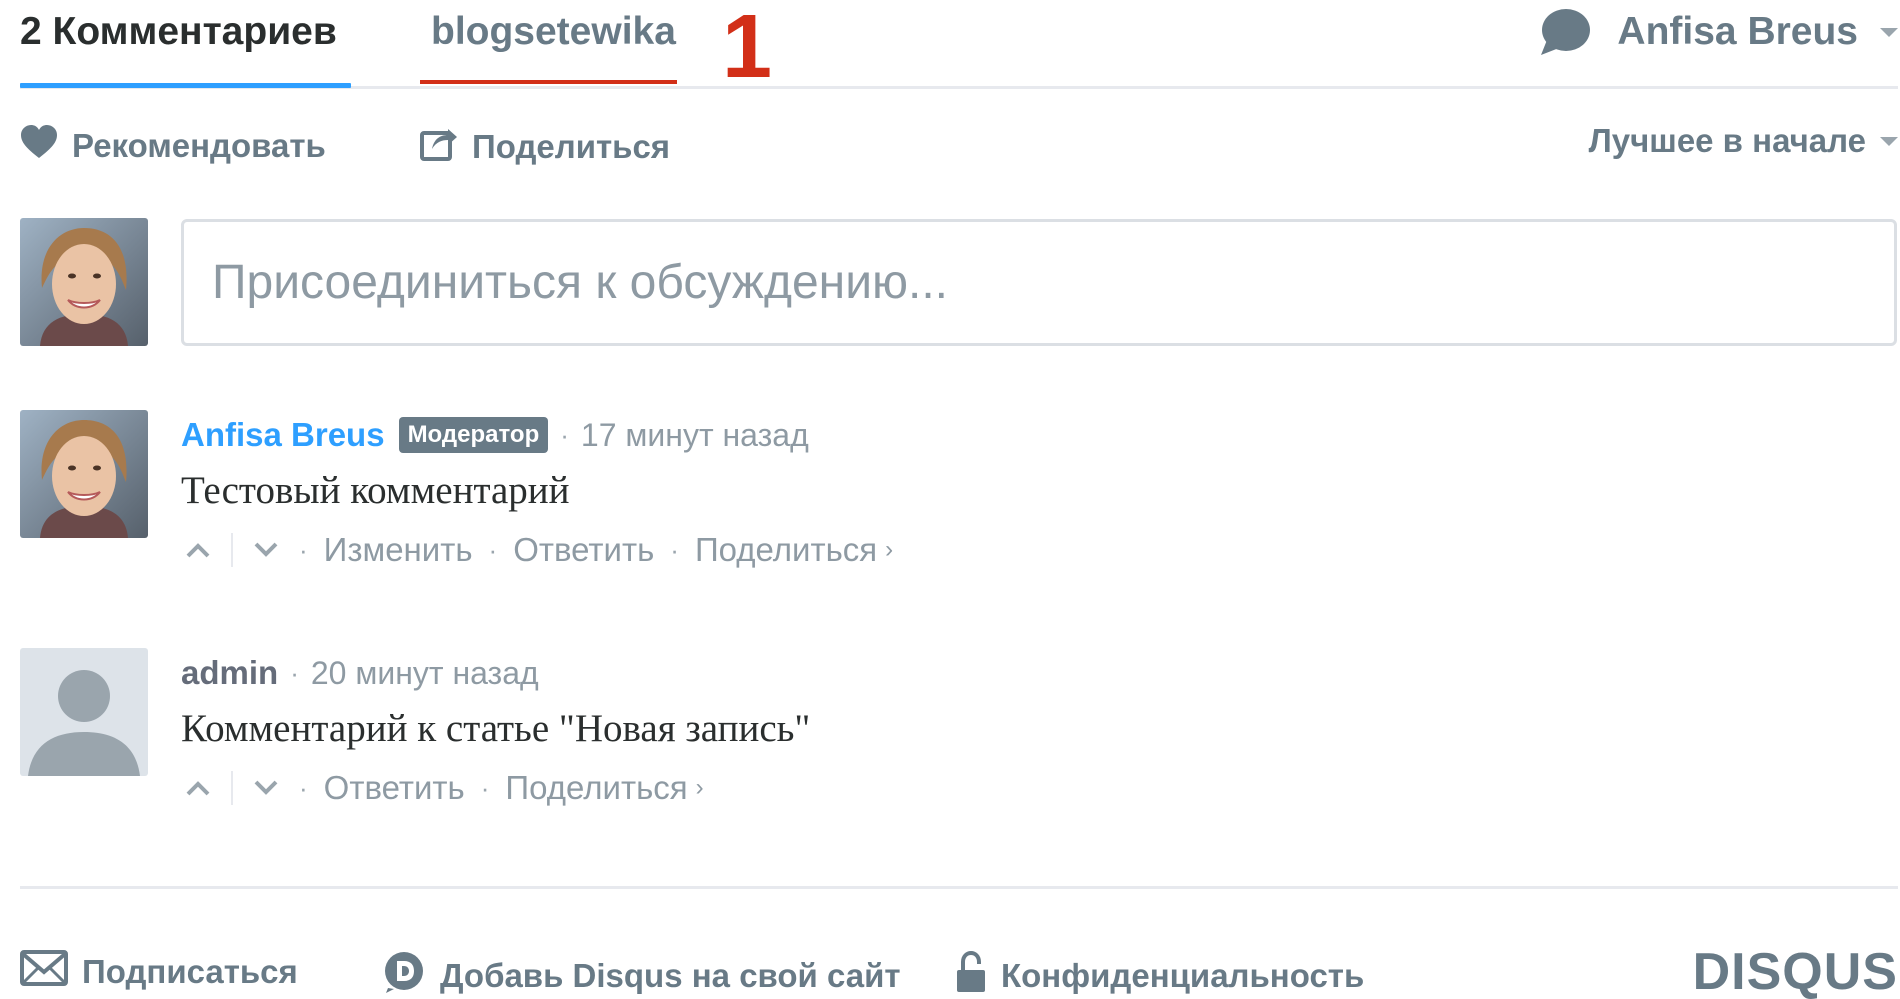 The width and height of the screenshot is (1900, 999). Describe the element at coordinates (1795, 970) in the screenshot. I see `disqus-logo: DISQUS` at that location.